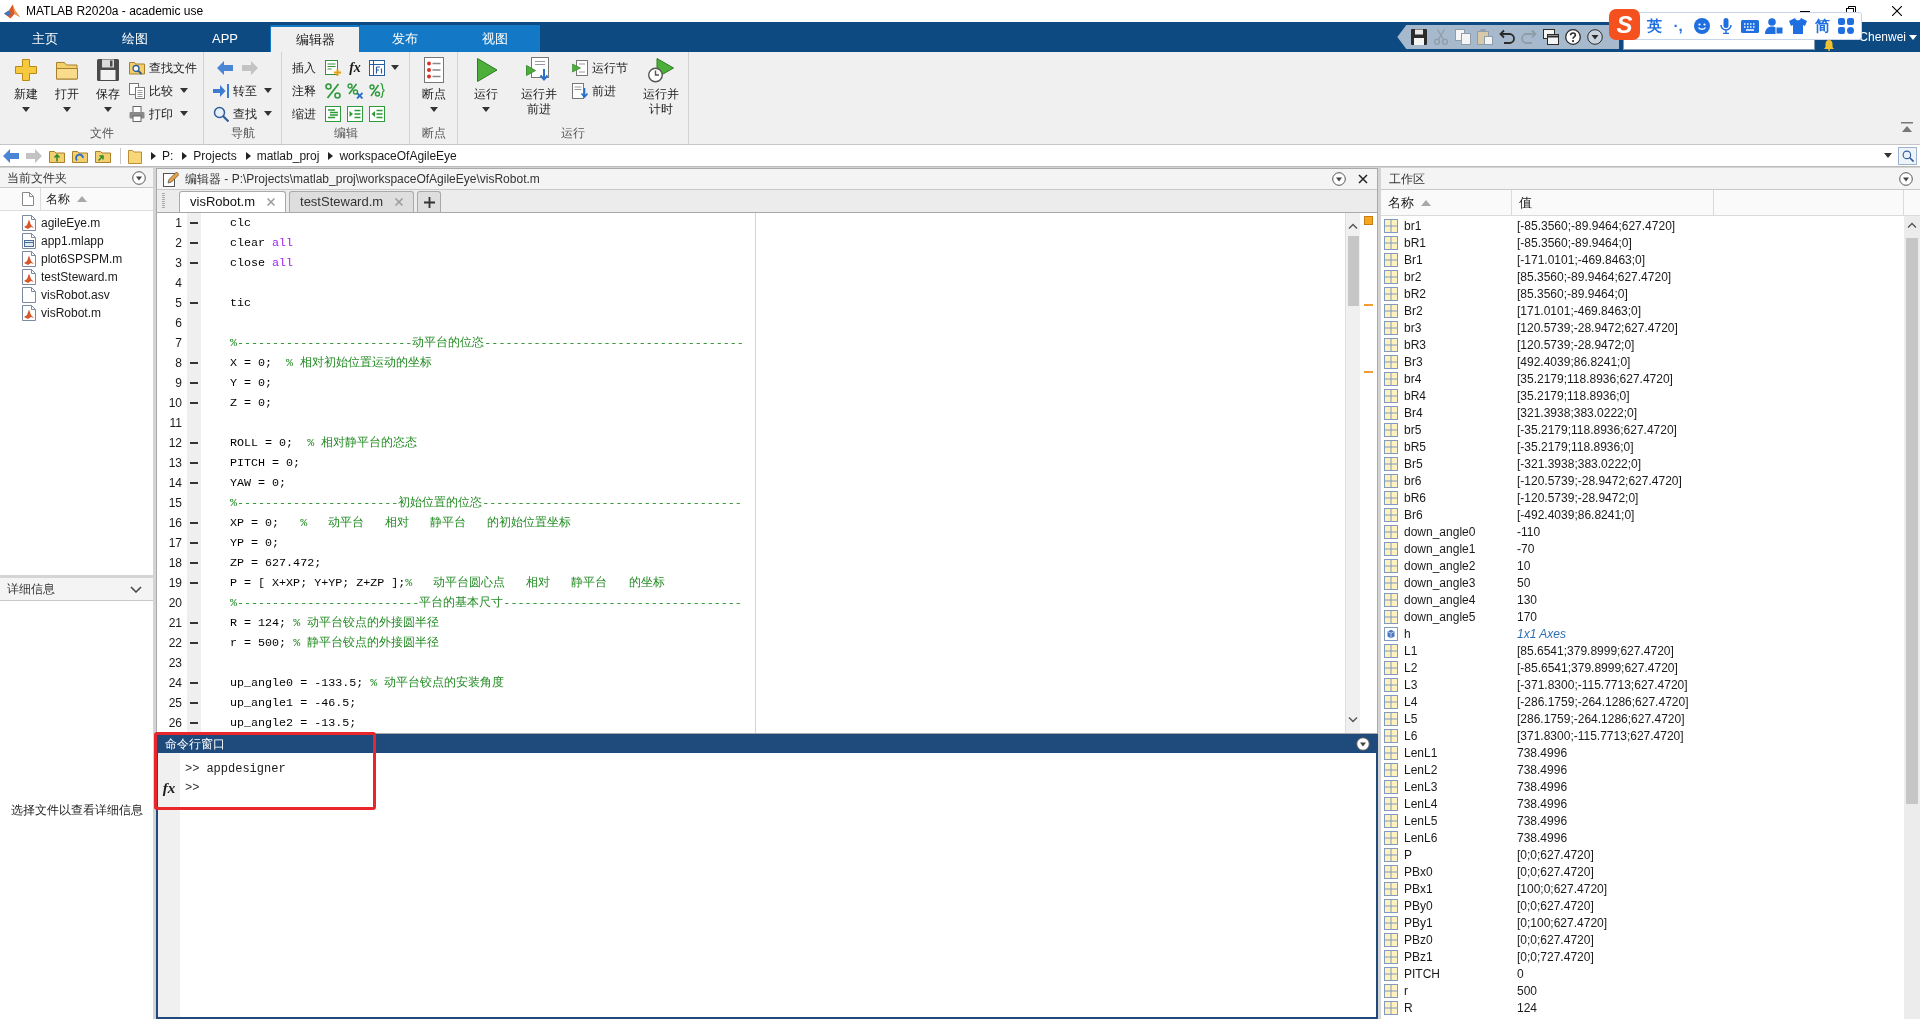 The width and height of the screenshot is (1920, 1019). I want to click on variable-name: PBz1, so click(1418, 956).